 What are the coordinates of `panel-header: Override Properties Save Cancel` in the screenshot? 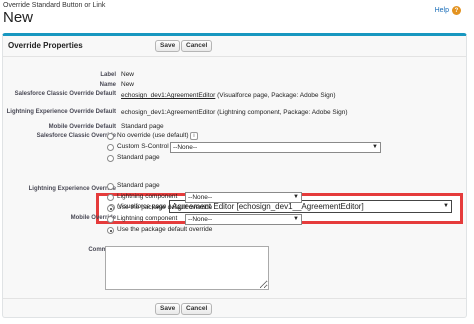 It's located at (234, 46).